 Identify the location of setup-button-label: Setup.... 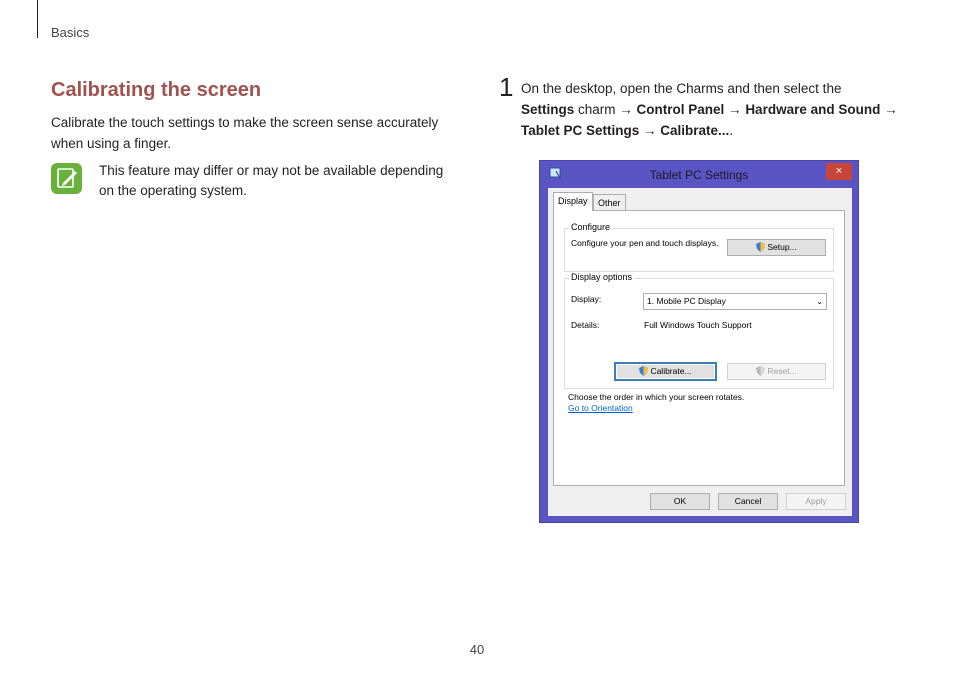
(782, 247).